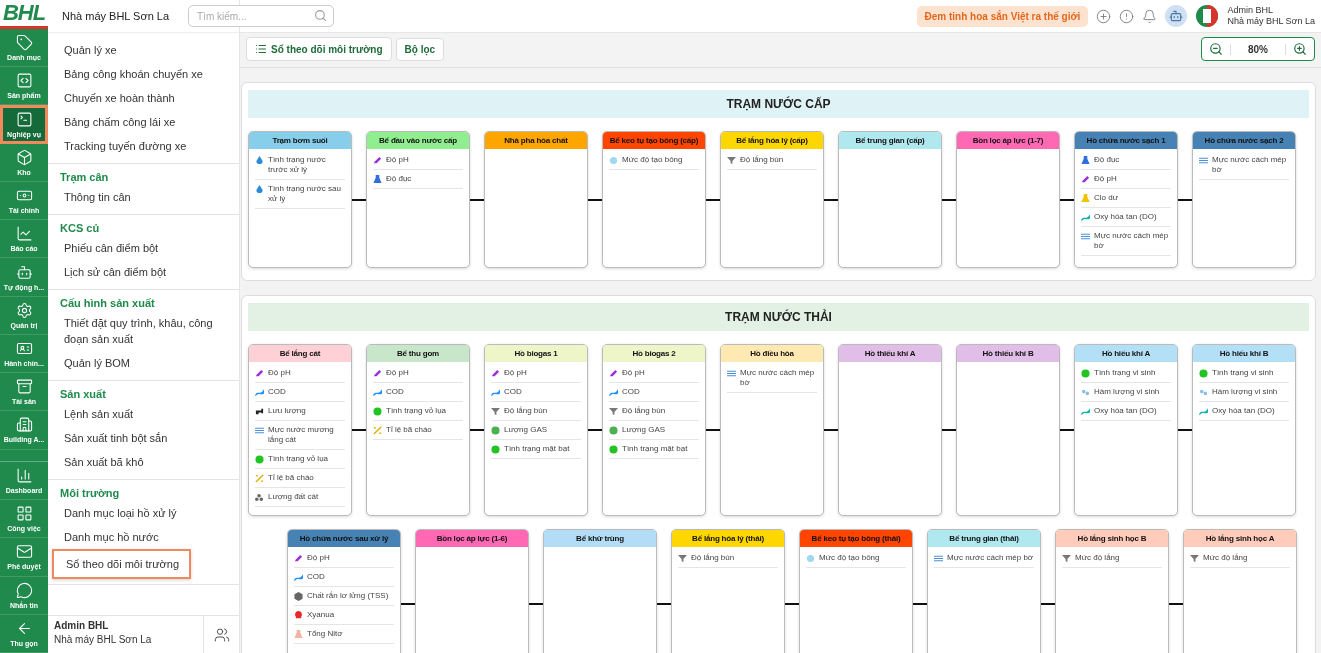 The image size is (1321, 653). What do you see at coordinates (305, 194) in the screenshot?
I see `parameter-label: Tình trạng nước sau xử lý` at bounding box center [305, 194].